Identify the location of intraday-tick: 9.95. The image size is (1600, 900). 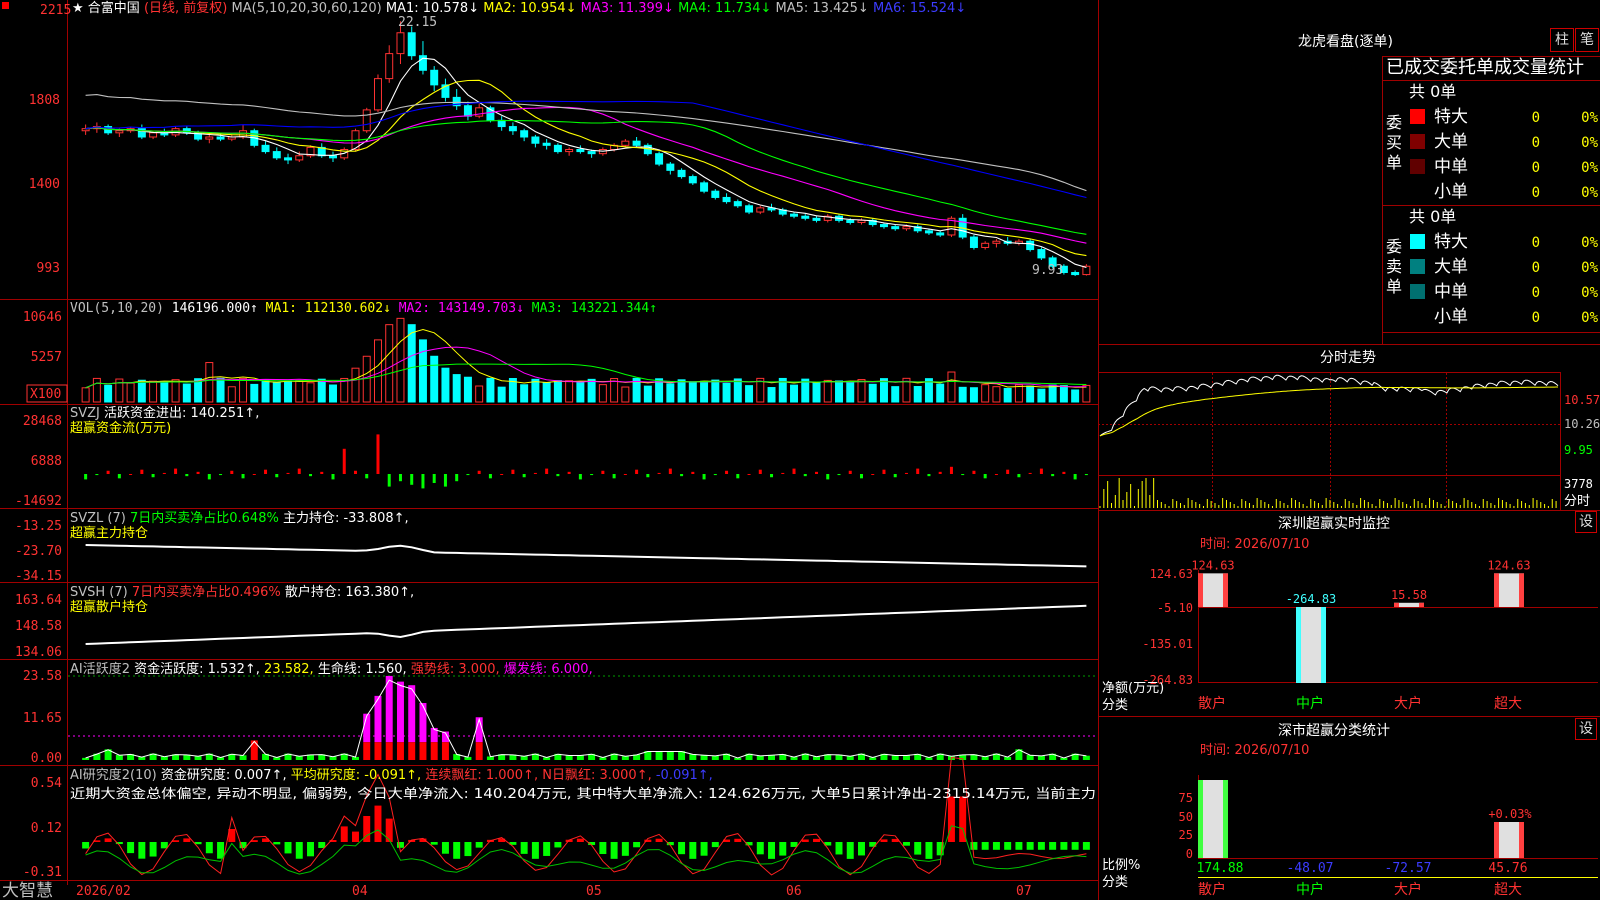
(1578, 450).